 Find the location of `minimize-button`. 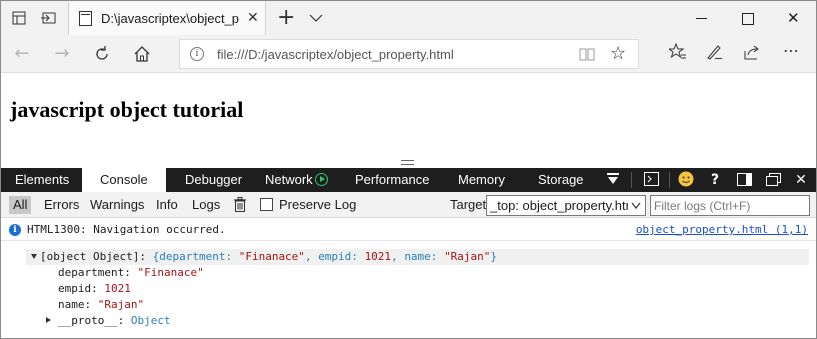

minimize-button is located at coordinates (702, 18).